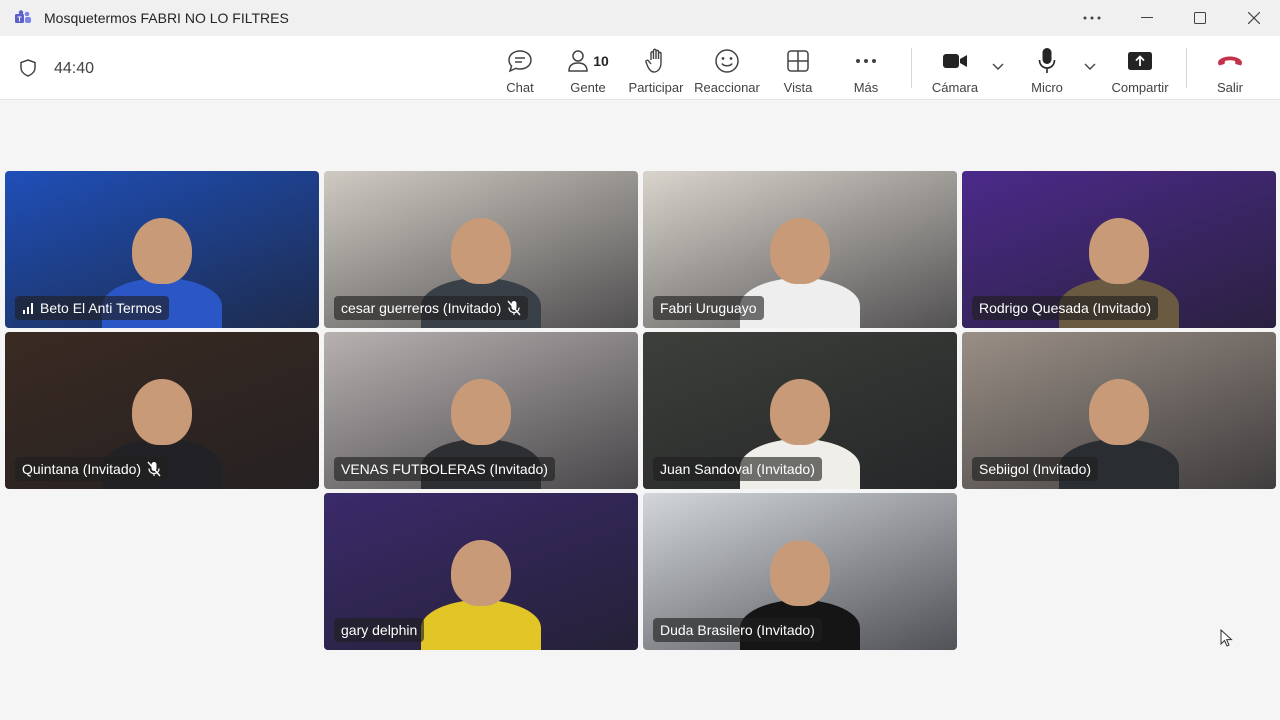 This screenshot has width=1280, height=720. Describe the element at coordinates (1226, 638) in the screenshot. I see `mouse-cursor-icon` at that location.